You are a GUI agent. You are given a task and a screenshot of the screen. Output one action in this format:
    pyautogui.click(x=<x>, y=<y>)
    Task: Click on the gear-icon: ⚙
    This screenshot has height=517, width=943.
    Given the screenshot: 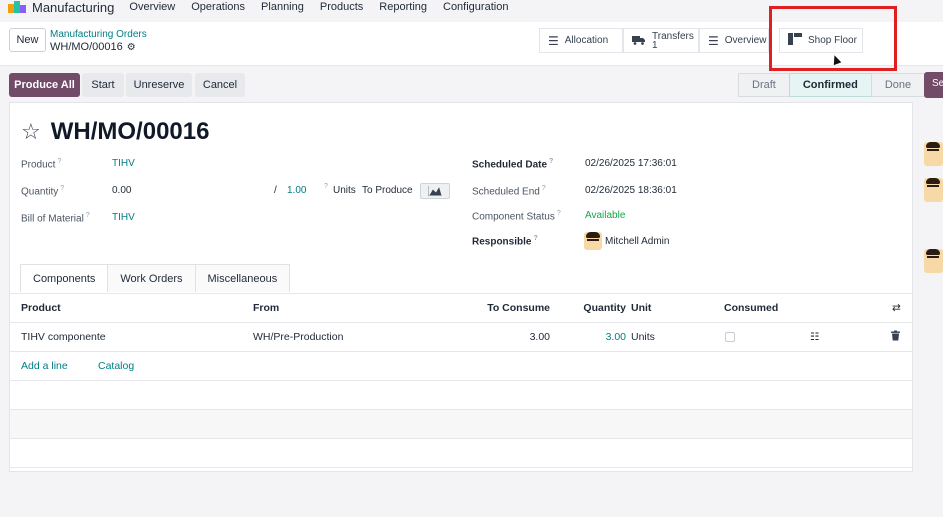 What is the action you would take?
    pyautogui.click(x=131, y=47)
    